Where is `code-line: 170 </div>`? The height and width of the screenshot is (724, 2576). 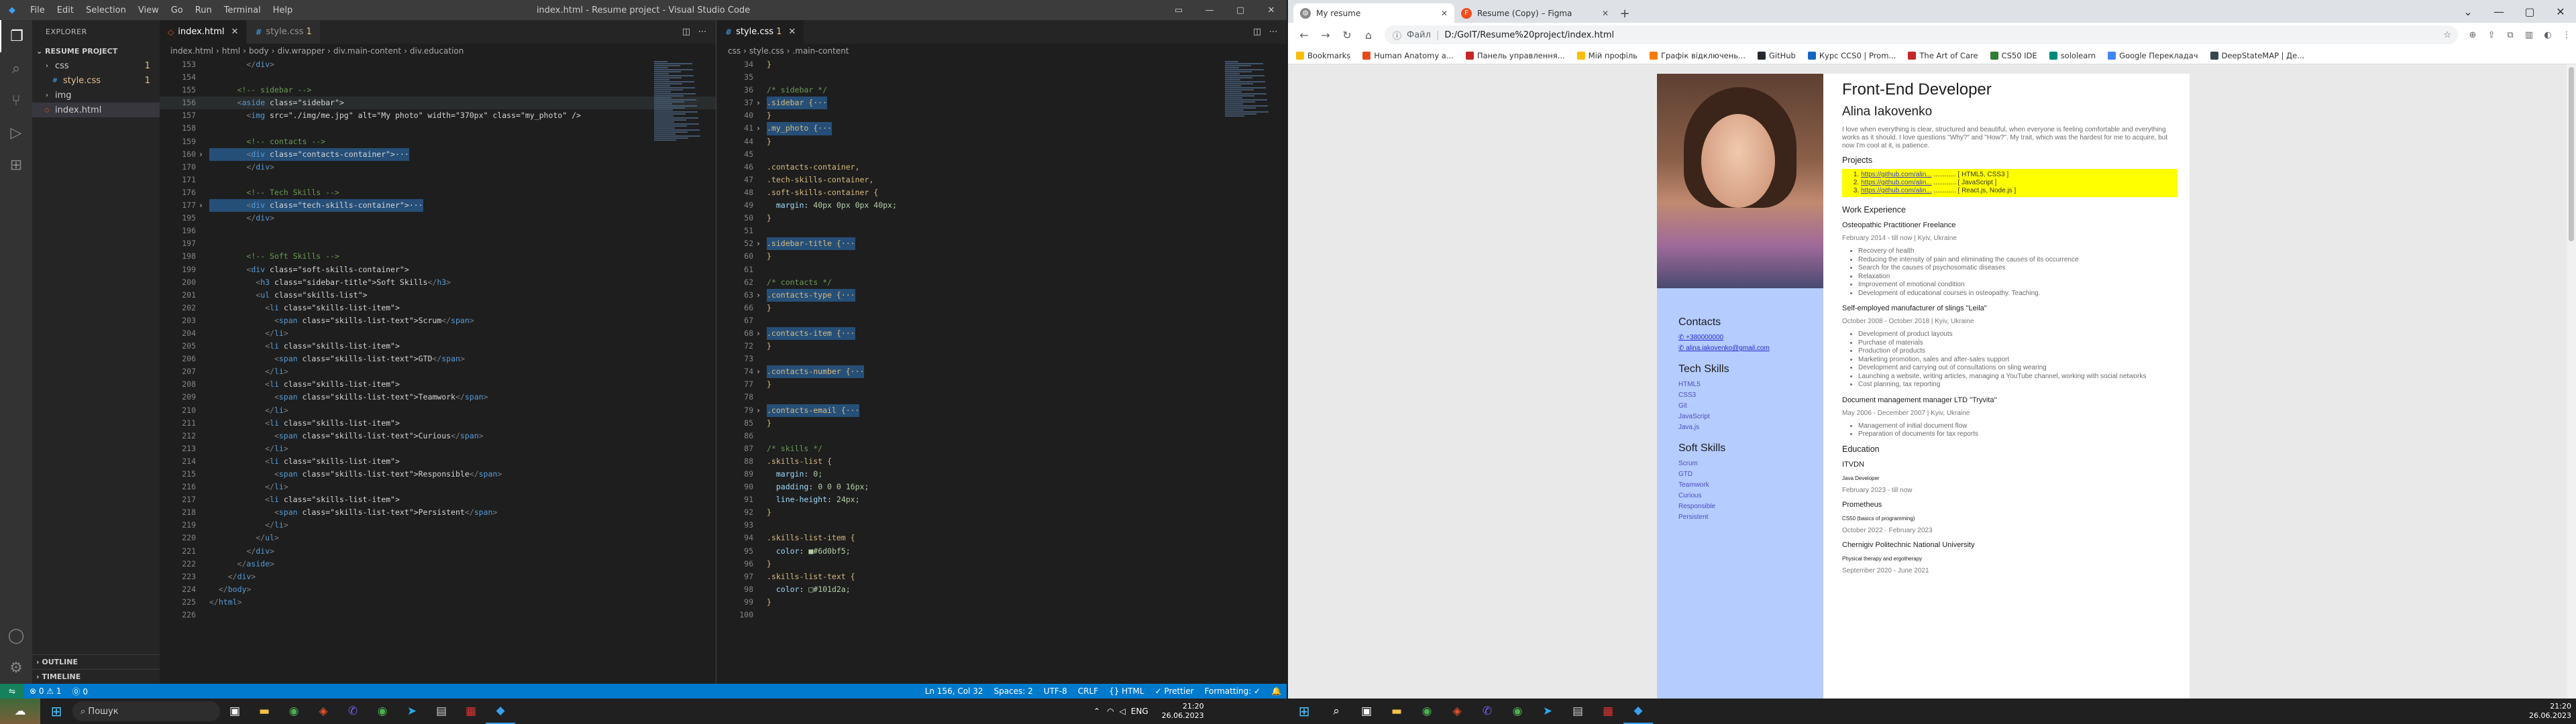
code-line: 170 </div> is located at coordinates (438, 167).